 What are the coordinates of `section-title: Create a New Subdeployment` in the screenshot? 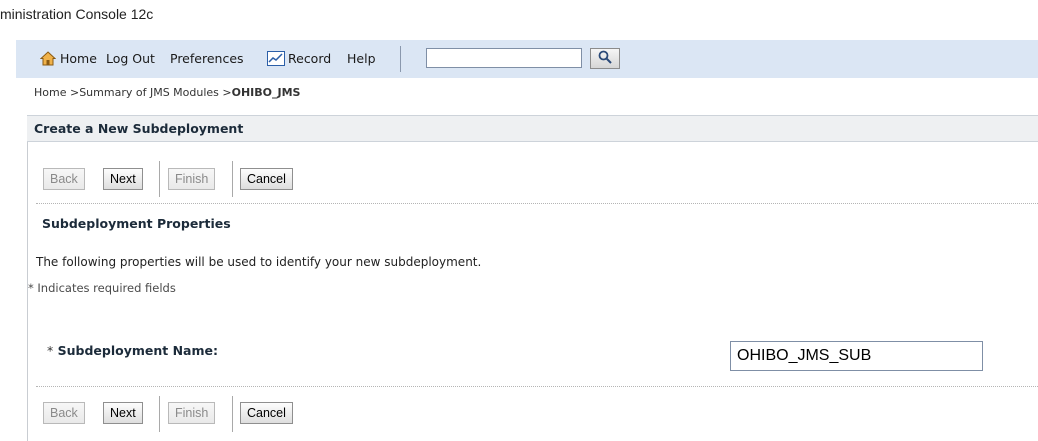 It's located at (532, 128).